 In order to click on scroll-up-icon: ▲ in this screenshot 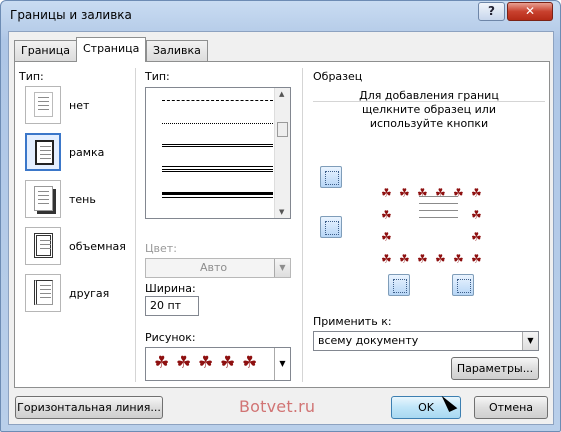, I will do `click(281, 94)`.